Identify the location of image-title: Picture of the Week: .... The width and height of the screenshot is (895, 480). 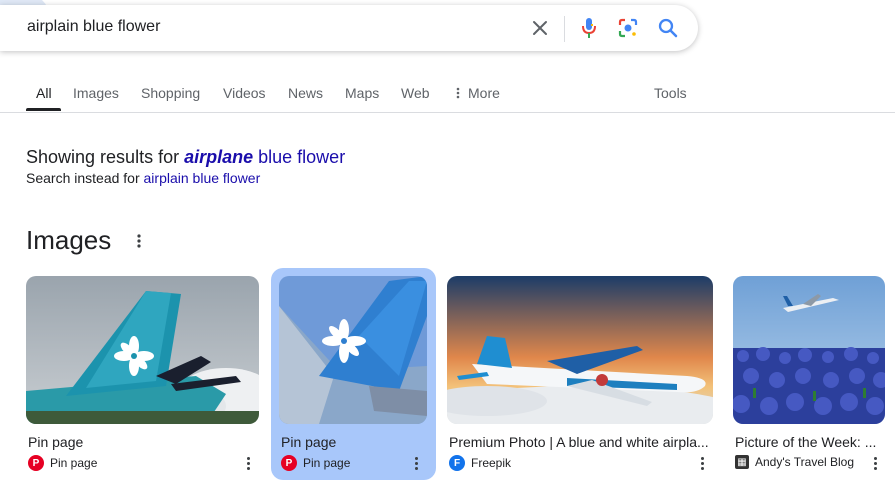
(811, 442).